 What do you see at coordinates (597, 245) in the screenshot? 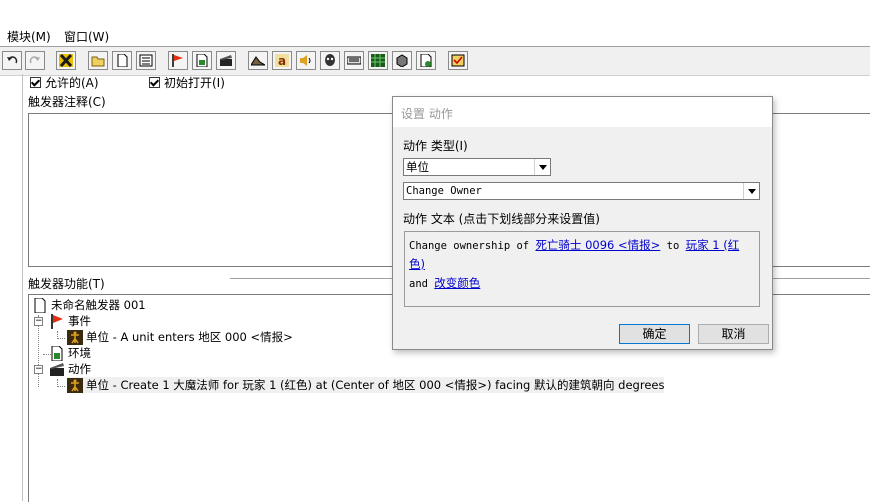
I see `unit-link: 死亡骑士 0096 <情报>` at bounding box center [597, 245].